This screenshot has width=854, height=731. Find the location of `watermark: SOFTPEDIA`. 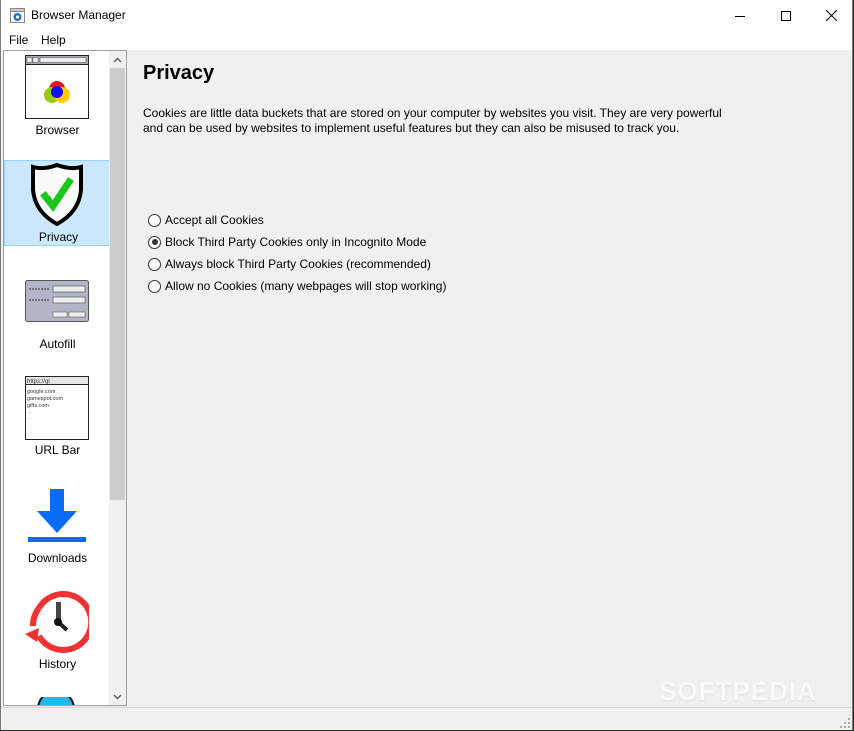

watermark: SOFTPEDIA is located at coordinates (738, 691).